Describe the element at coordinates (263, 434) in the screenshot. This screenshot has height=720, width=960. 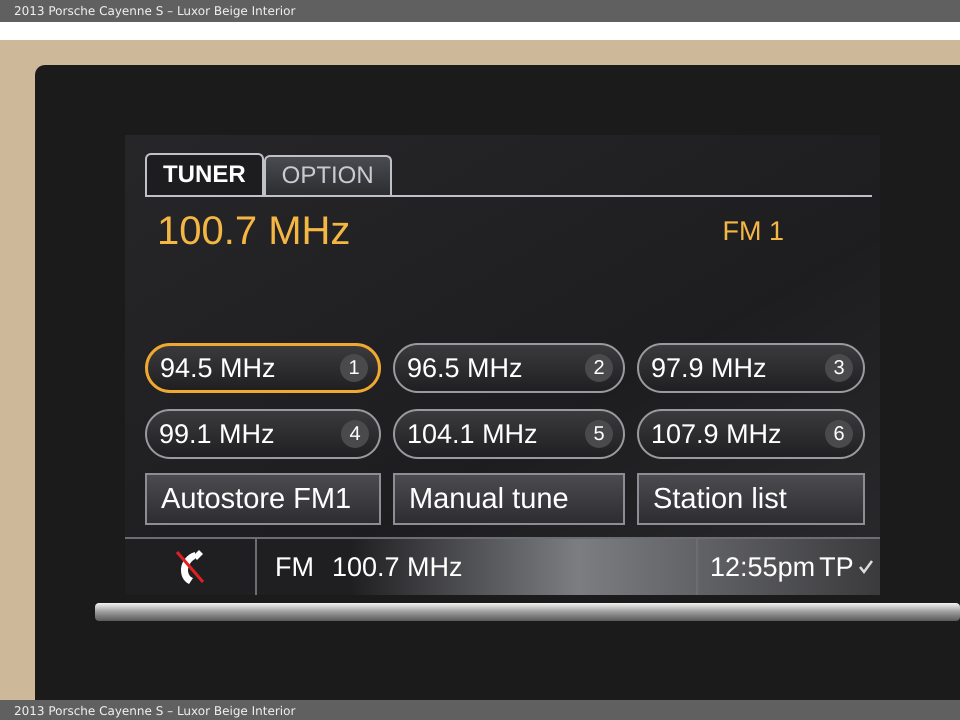
I see `preset-button: 99.1 MHz 4` at that location.